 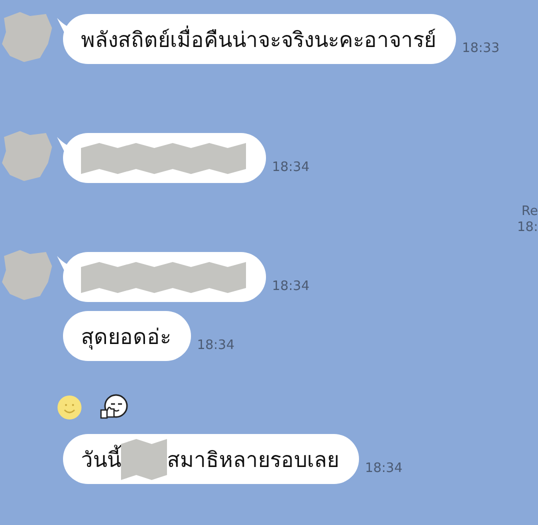 I want to click on message-text: วันนี้, so click(x=101, y=459).